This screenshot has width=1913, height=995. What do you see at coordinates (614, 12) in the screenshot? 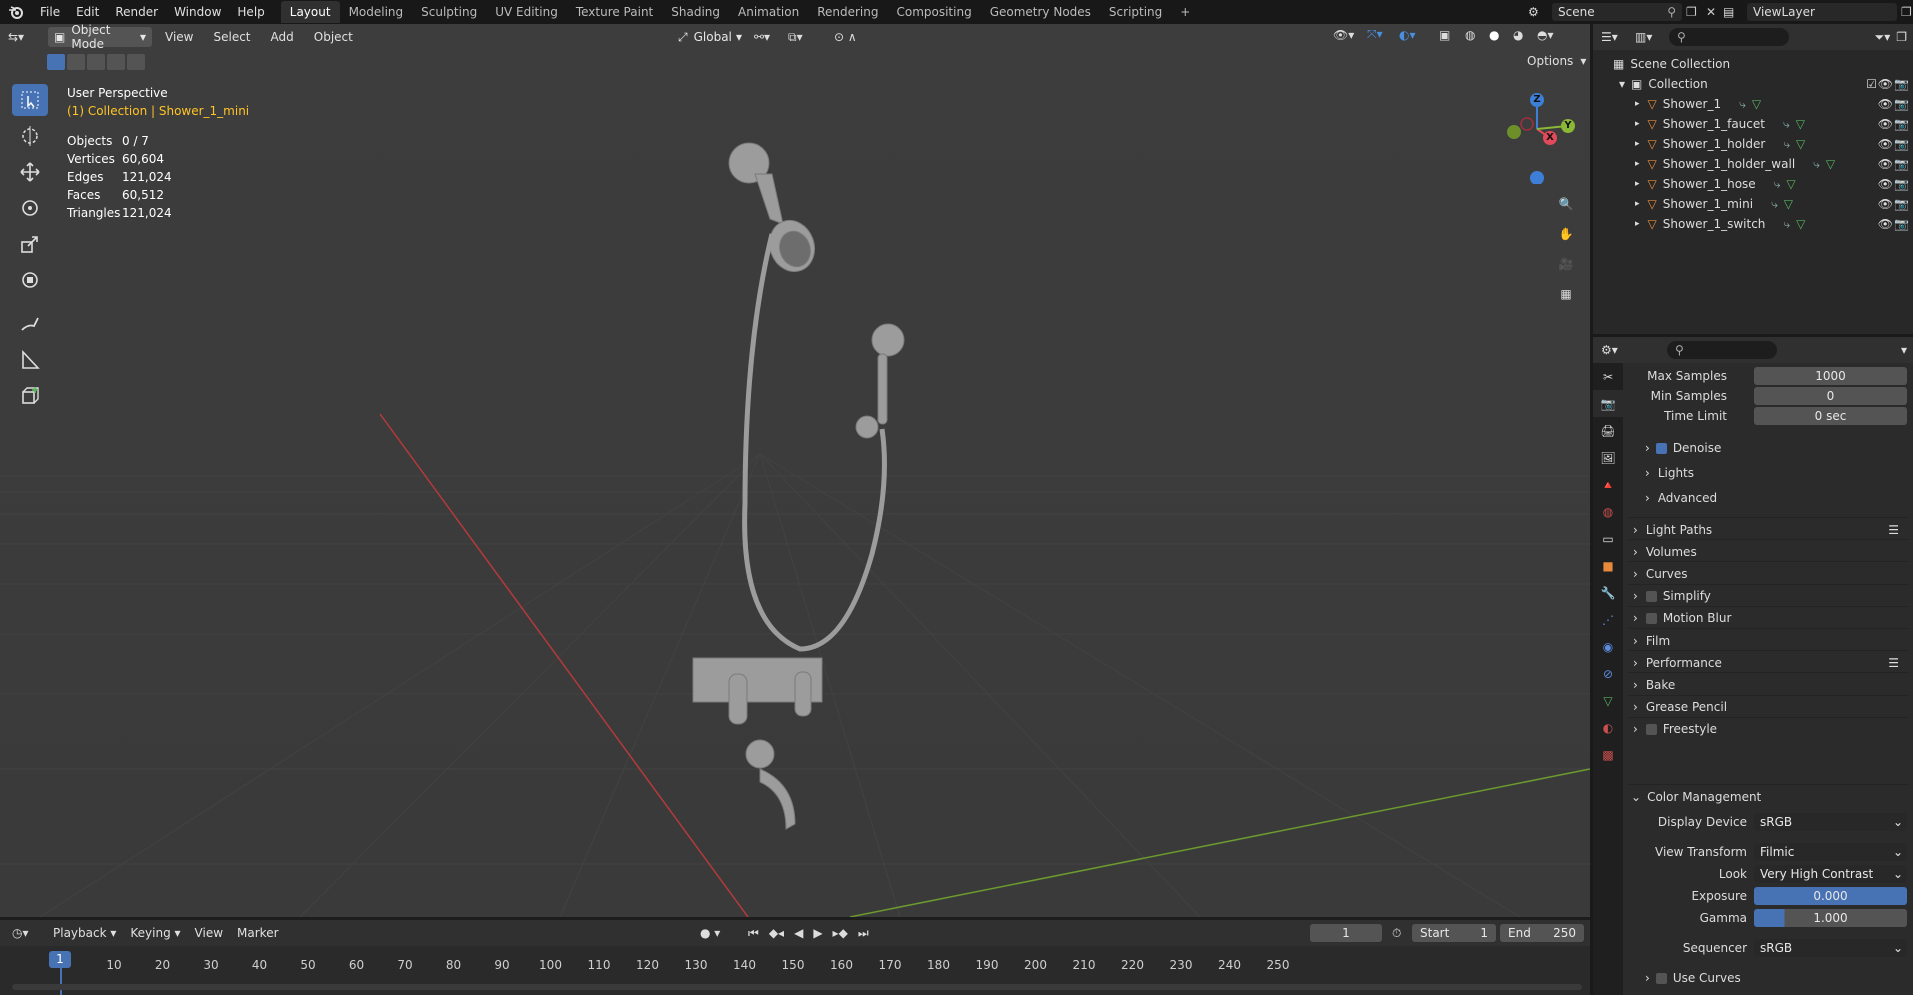
I see `tab-texture-paint: Texture Paint` at bounding box center [614, 12].